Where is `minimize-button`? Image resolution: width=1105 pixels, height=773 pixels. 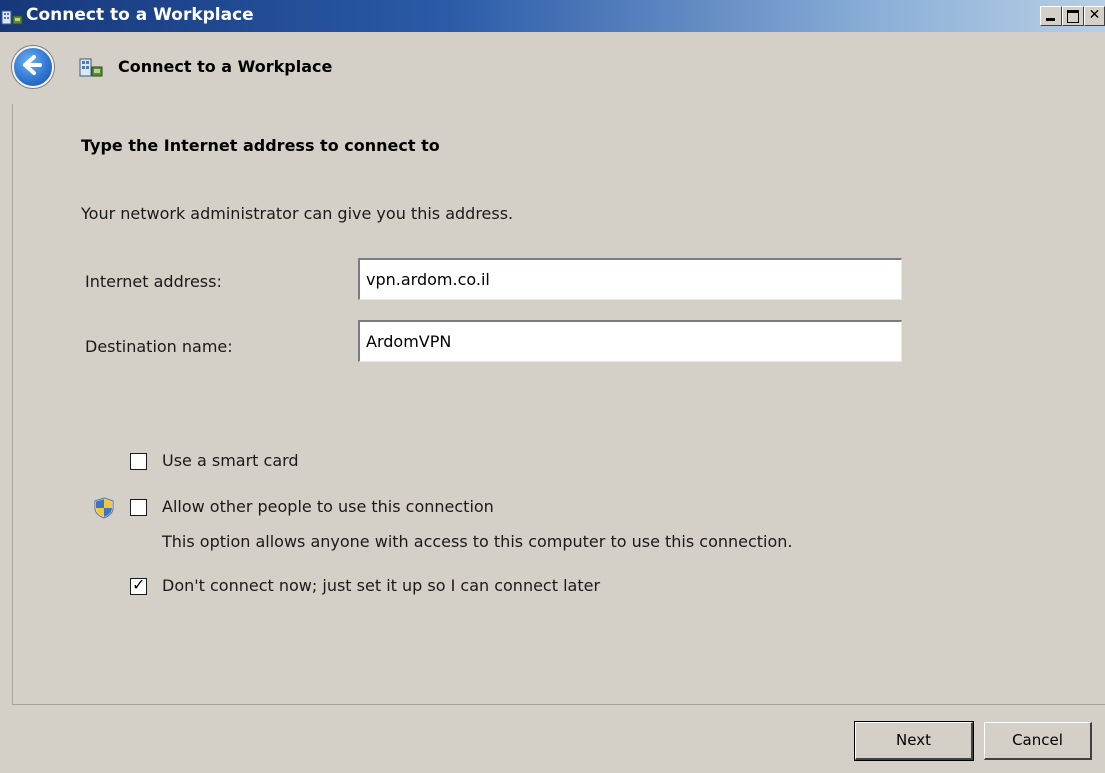
minimize-button is located at coordinates (1051, 16).